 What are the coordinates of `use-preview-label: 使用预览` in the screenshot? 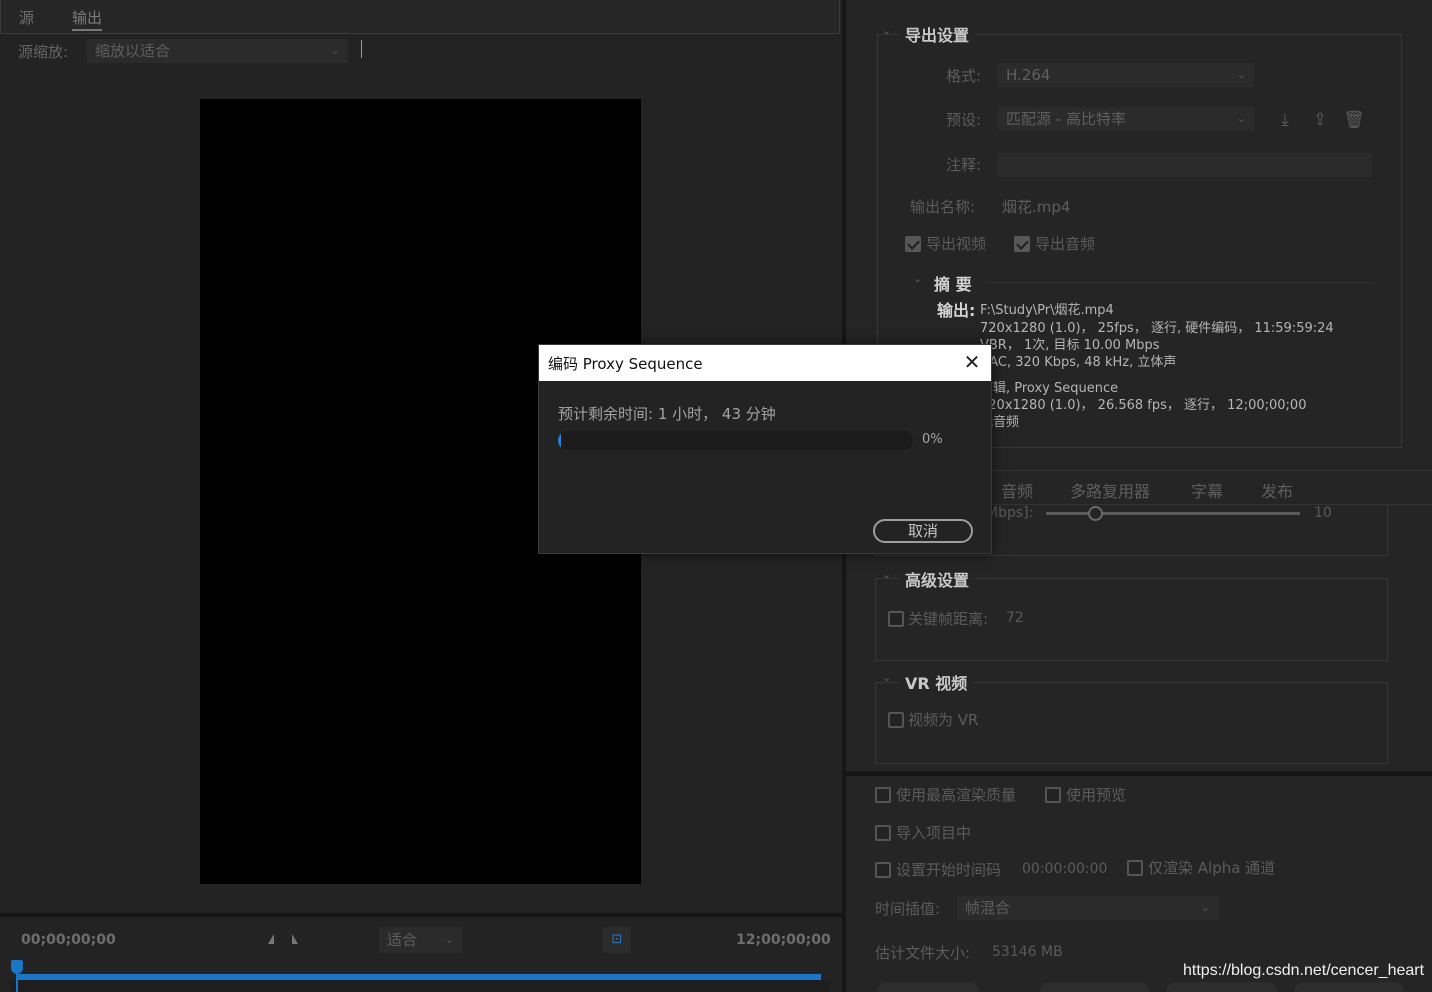 It's located at (1096, 795).